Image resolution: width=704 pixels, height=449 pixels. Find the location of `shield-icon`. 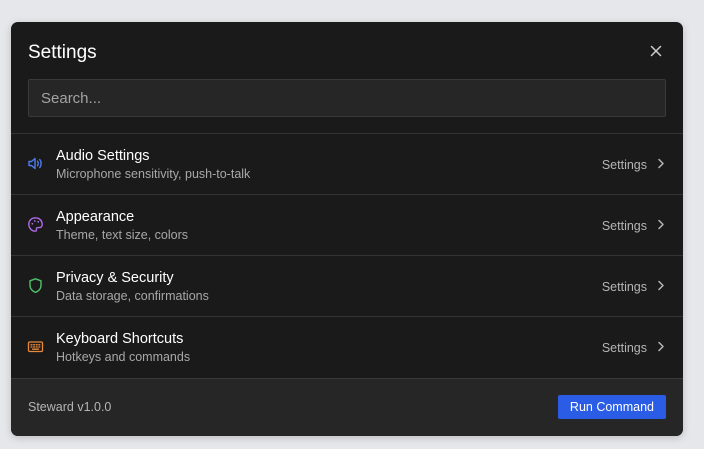

shield-icon is located at coordinates (35, 285).